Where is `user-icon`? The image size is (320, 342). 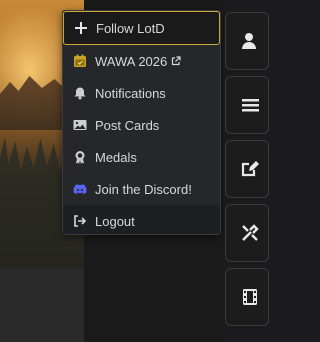 user-icon is located at coordinates (247, 41).